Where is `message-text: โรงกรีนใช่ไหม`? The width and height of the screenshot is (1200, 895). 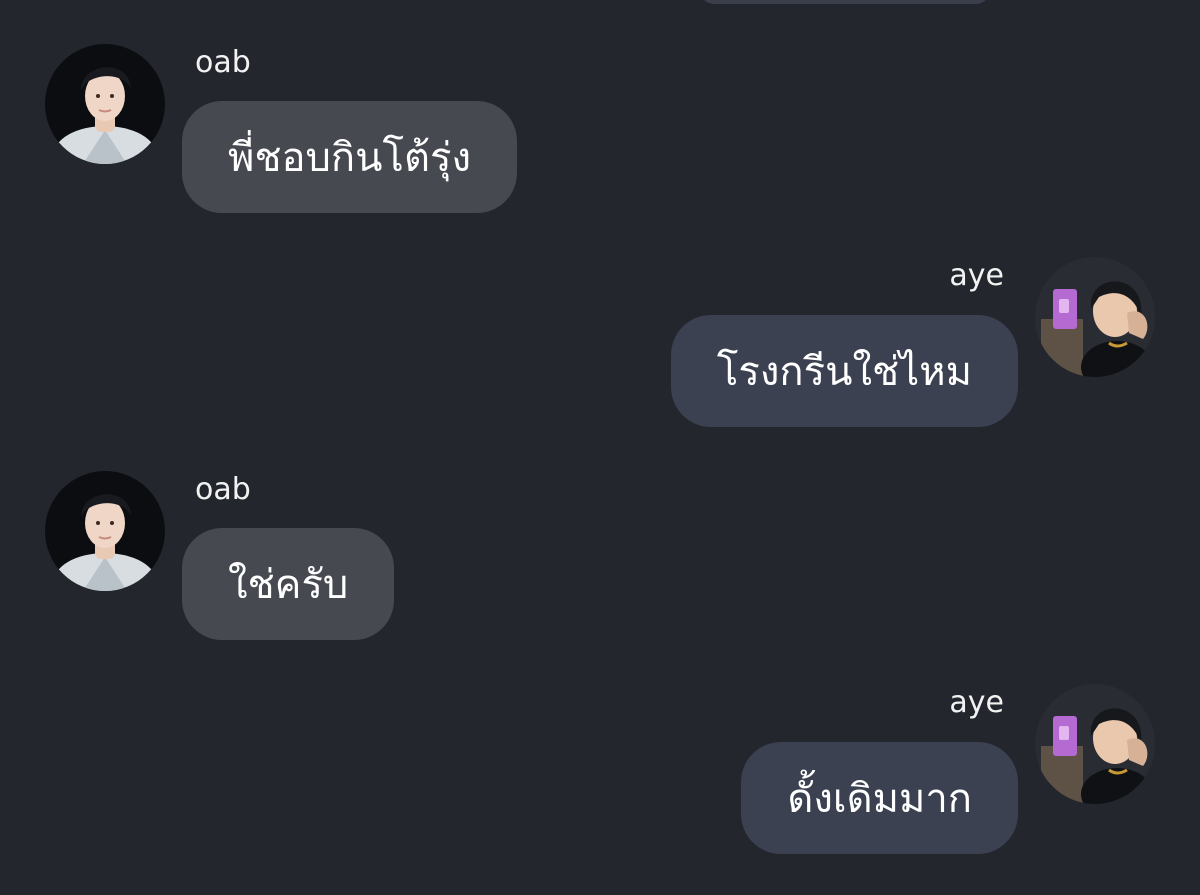
message-text: โรงกรีนใช่ไหม is located at coordinates (844, 372).